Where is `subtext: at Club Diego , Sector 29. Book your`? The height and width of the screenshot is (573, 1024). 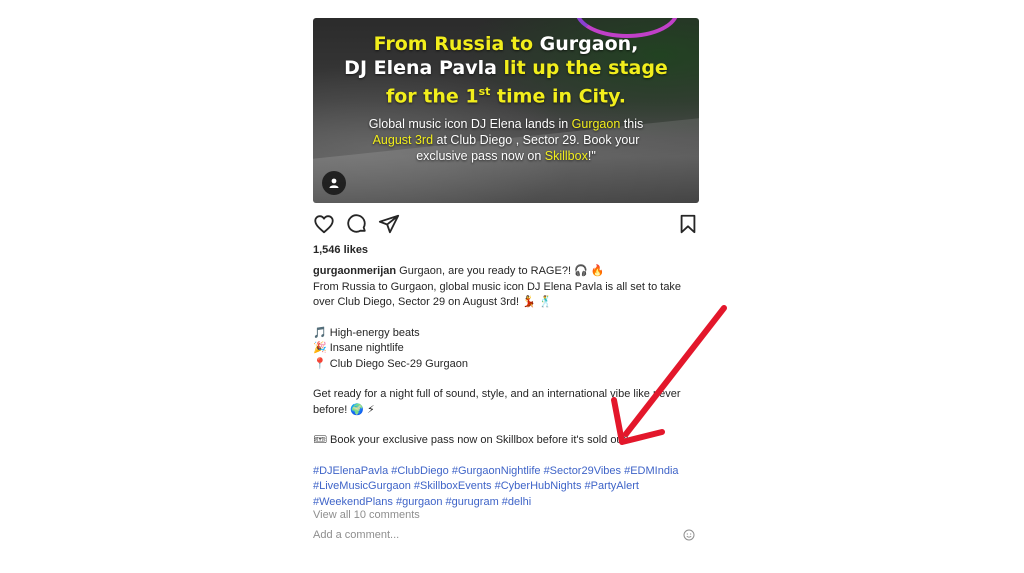 subtext: at Club Diego , Sector 29. Book your is located at coordinates (536, 140).